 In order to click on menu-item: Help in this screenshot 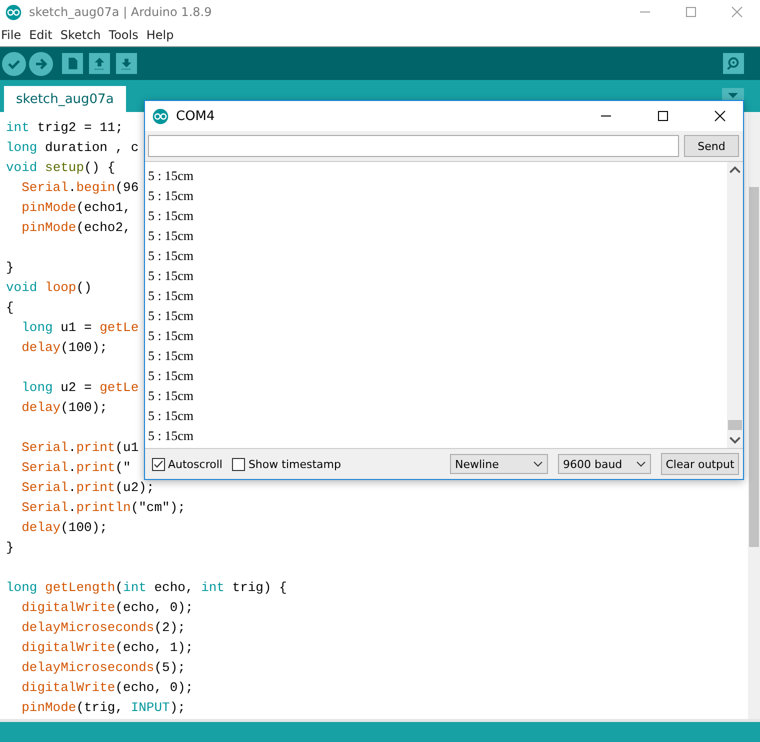, I will do `click(163, 35)`.